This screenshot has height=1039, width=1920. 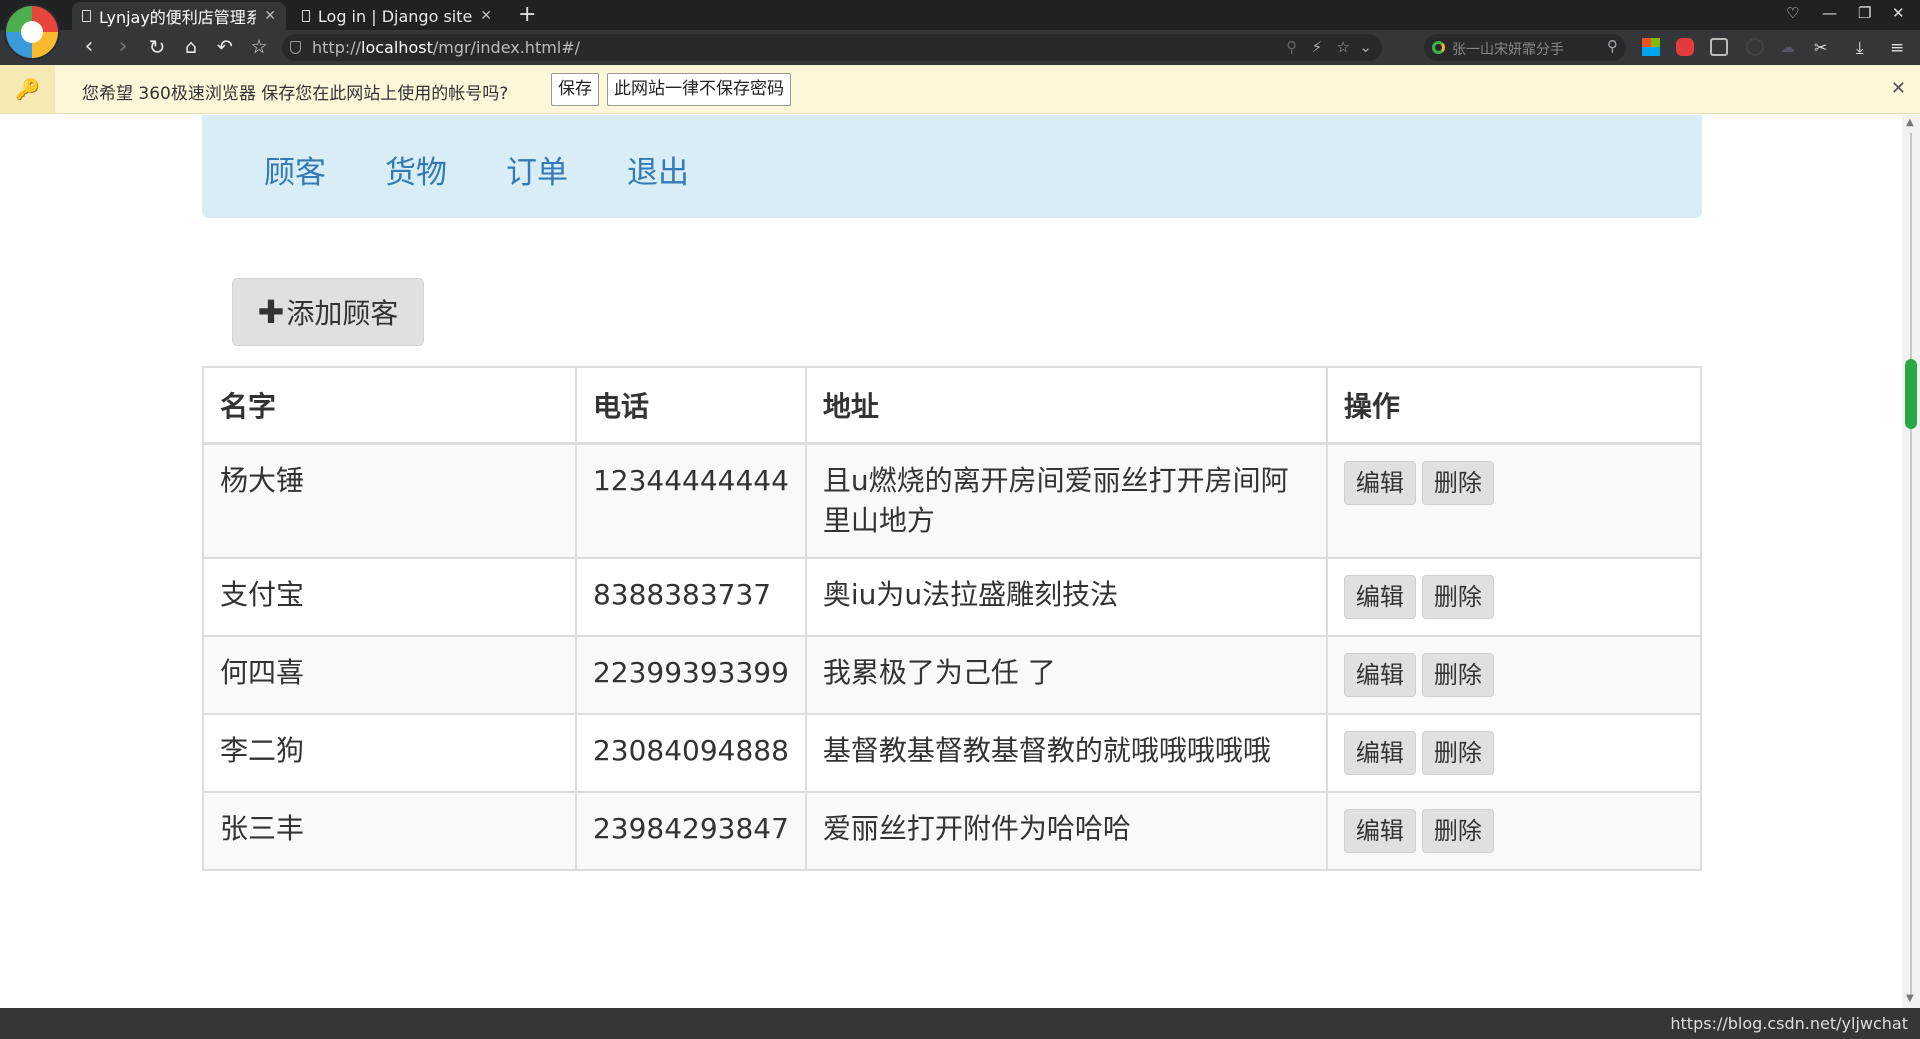 I want to click on cell-phone: 23984293847, so click(x=690, y=830).